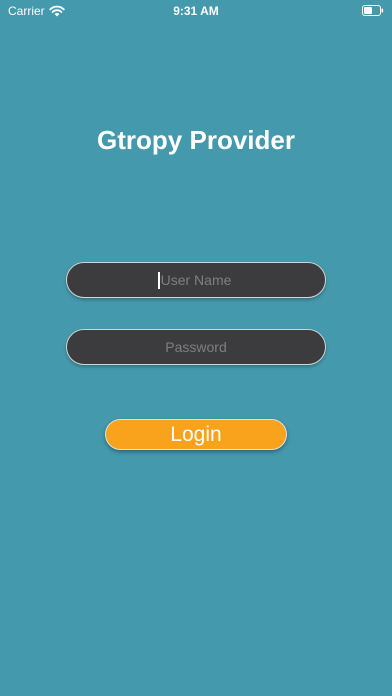  Describe the element at coordinates (196, 347) in the screenshot. I see `password-input` at that location.